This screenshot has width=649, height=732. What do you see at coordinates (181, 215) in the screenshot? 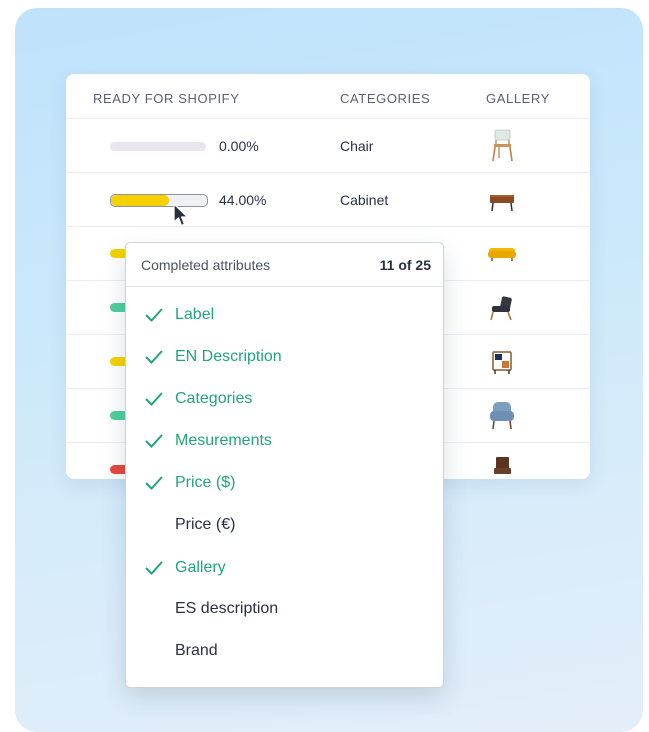
I see `mouse-cursor-icon` at bounding box center [181, 215].